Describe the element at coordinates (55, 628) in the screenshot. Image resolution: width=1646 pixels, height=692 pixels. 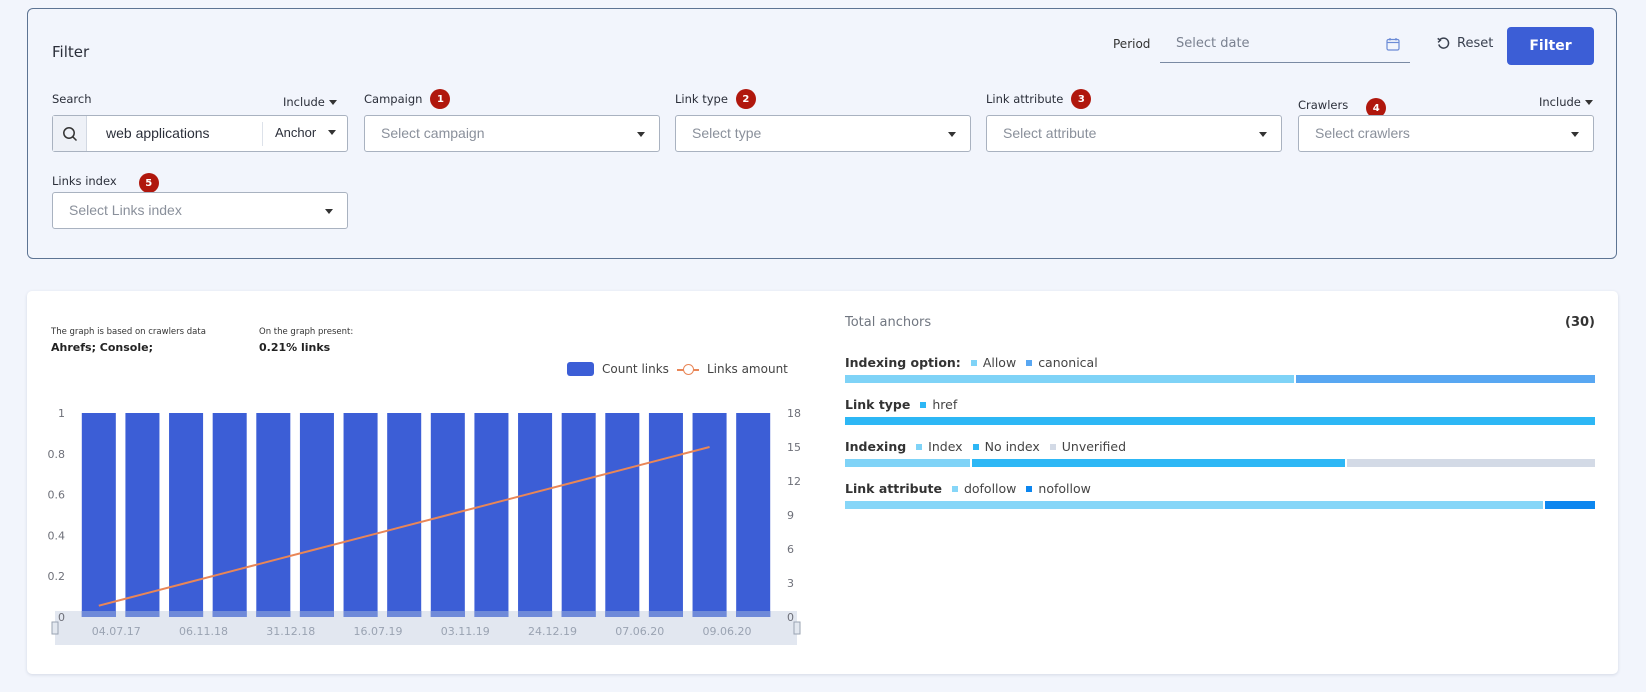
I see `slider-handle-left` at that location.